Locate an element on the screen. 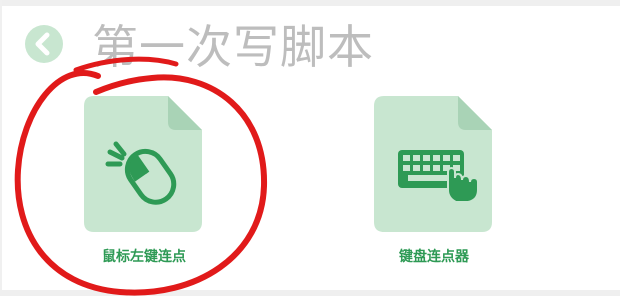 The image size is (620, 296). back-button is located at coordinates (44, 44).